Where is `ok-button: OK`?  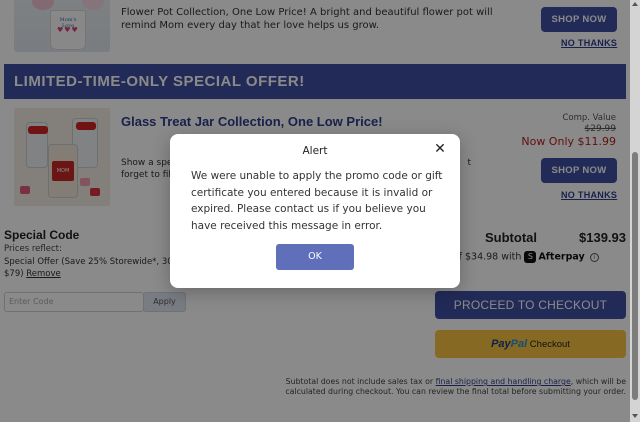 ok-button: OK is located at coordinates (315, 257).